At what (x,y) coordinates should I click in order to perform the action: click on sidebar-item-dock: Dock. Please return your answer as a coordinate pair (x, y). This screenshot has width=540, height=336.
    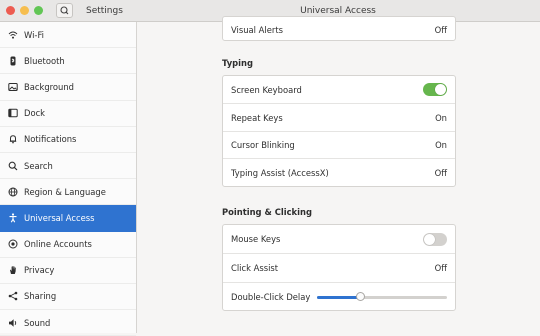
    Looking at the image, I should click on (68, 114).